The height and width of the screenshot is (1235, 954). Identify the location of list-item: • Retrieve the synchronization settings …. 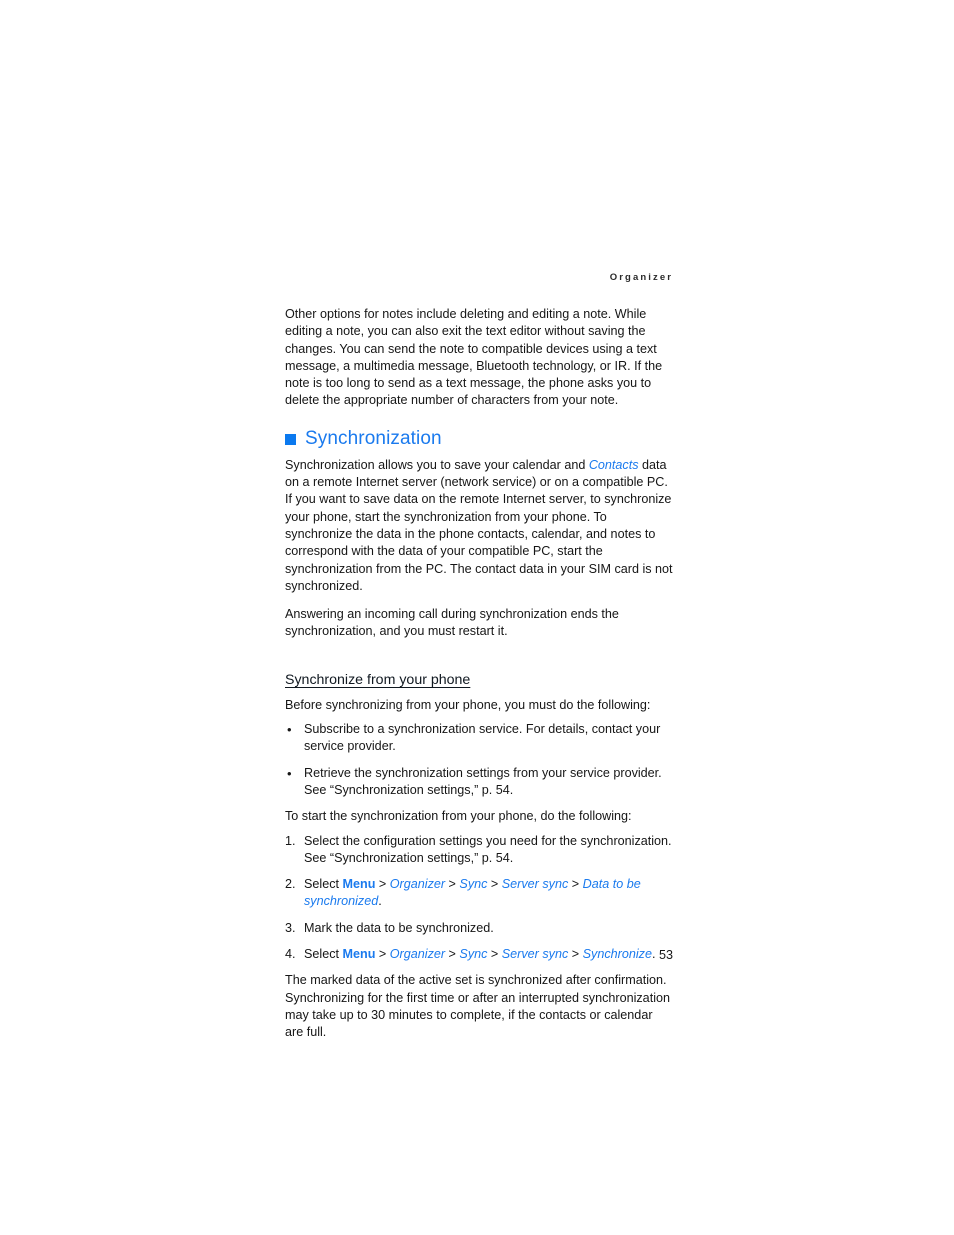
(479, 782).